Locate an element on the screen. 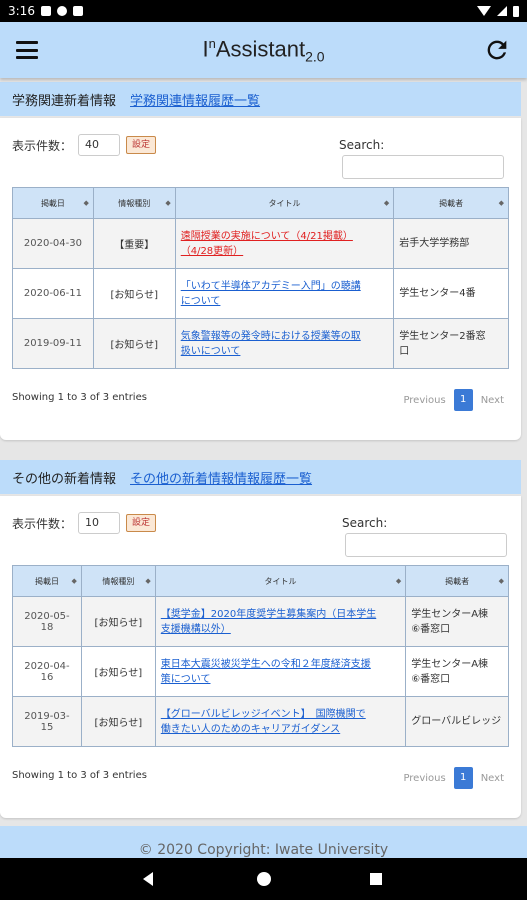  row-title-link: 遠隔授業の実施について（4/21掲載） （4/28更新） is located at coordinates (267, 244).